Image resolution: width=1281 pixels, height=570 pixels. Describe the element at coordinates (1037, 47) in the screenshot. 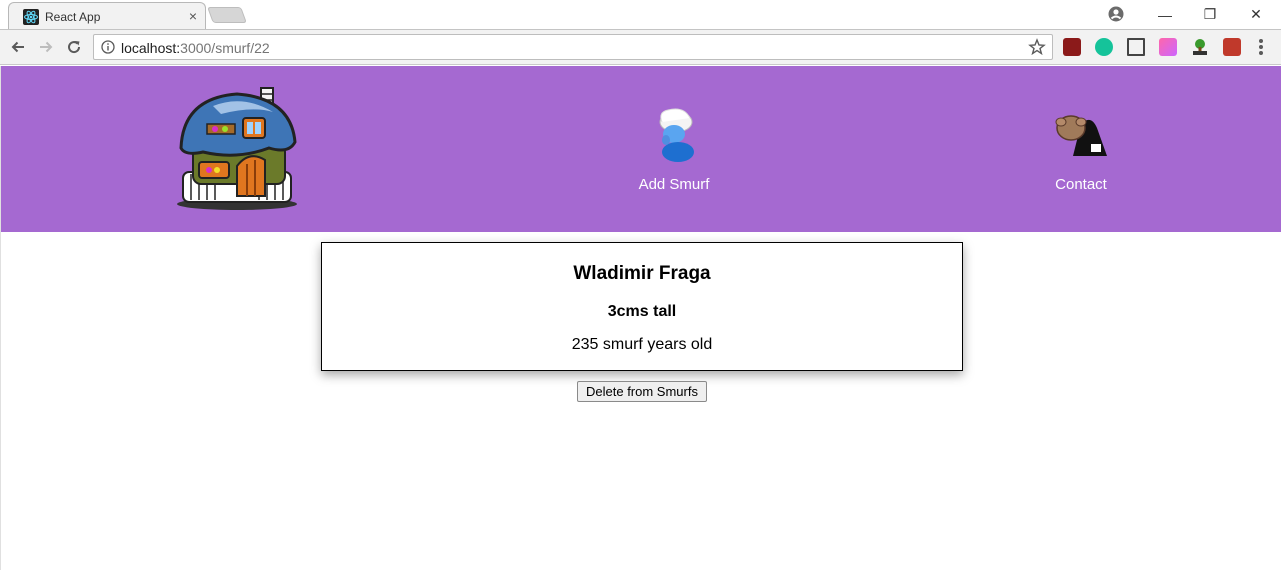

I see `bookmark-star-icon` at that location.